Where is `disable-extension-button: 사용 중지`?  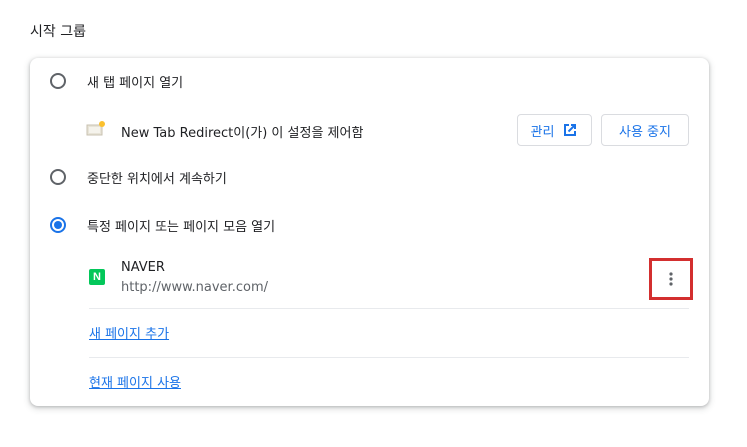 disable-extension-button: 사용 중지 is located at coordinates (645, 130).